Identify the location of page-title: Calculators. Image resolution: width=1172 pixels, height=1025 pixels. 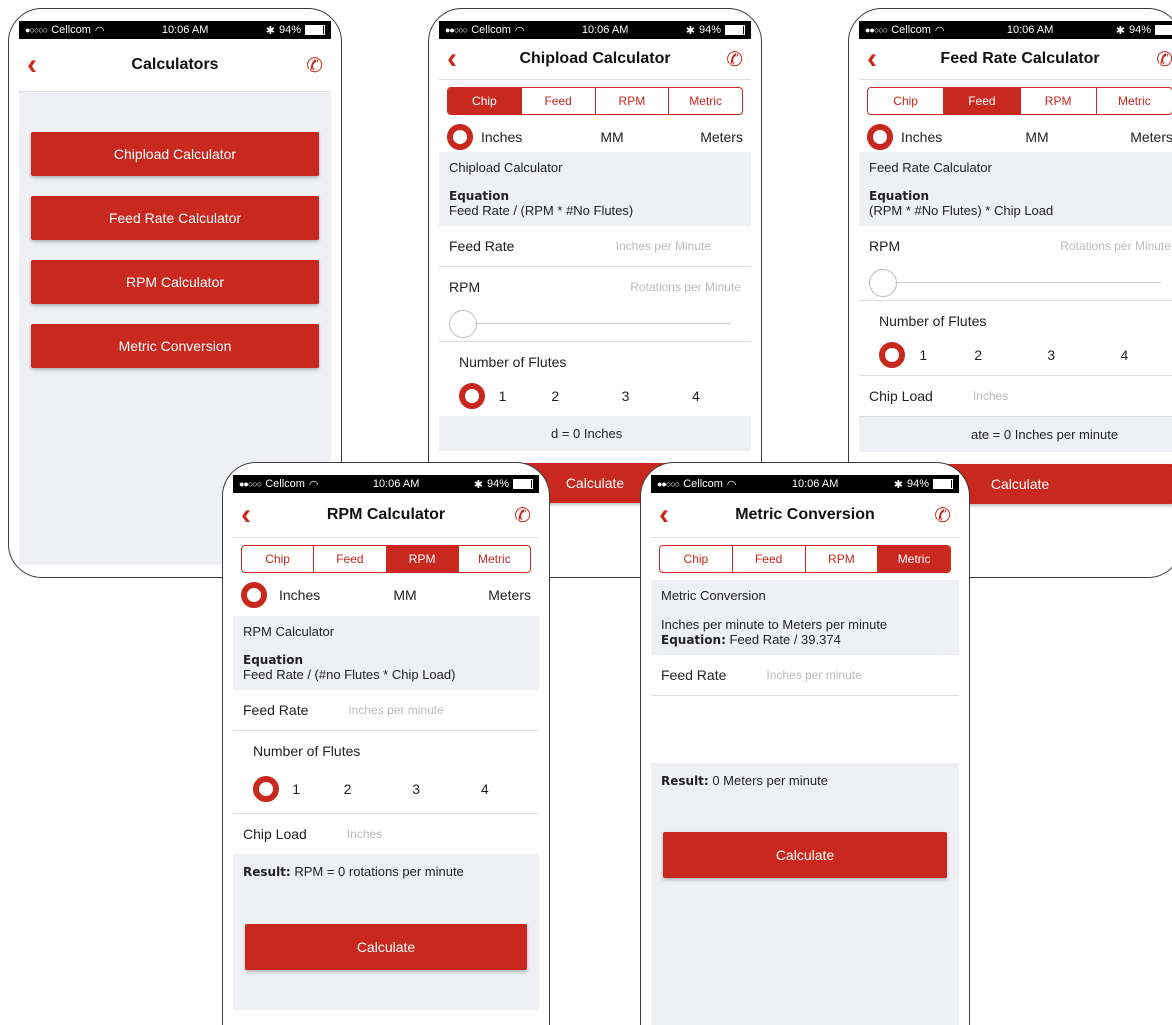
(175, 64).